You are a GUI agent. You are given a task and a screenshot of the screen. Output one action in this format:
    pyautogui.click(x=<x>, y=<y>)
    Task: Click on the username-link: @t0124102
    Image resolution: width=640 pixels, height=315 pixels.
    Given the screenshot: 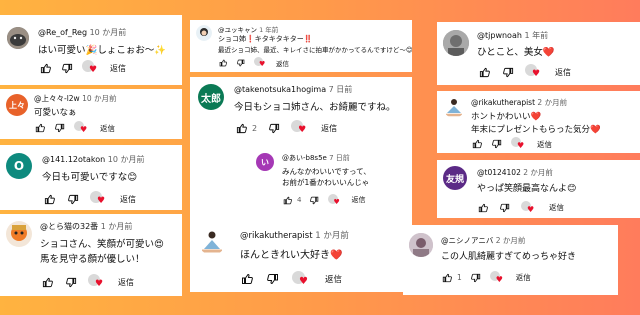 What is the action you would take?
    pyautogui.click(x=499, y=172)
    